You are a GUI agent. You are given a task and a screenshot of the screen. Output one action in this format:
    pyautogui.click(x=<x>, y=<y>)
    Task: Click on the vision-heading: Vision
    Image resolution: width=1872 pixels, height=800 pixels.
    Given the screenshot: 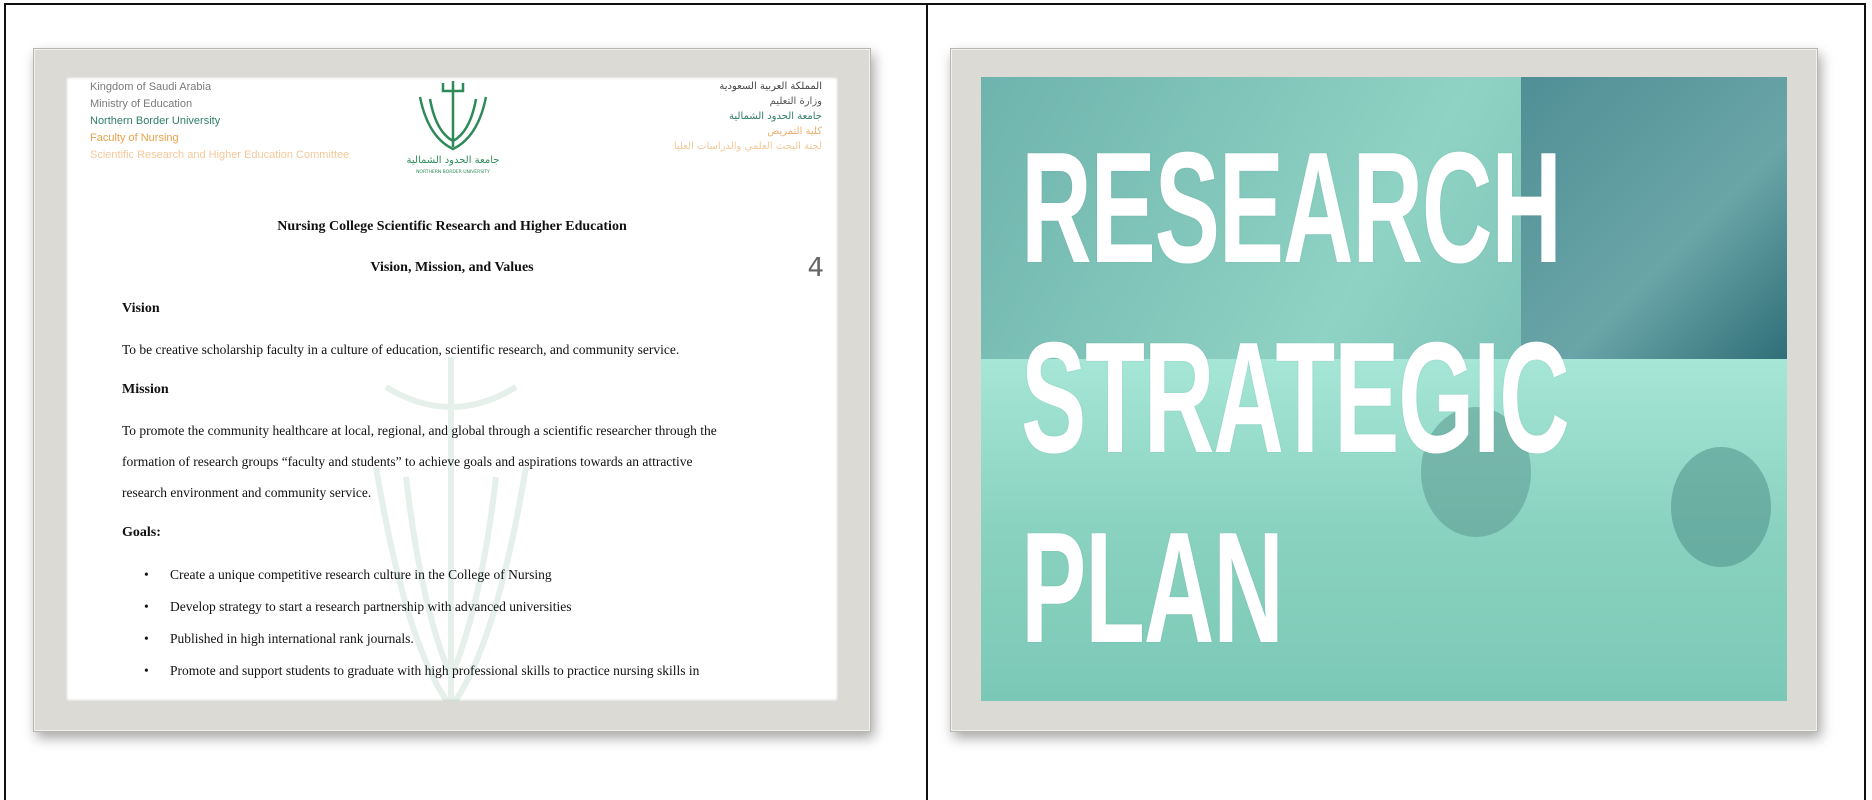 What is the action you would take?
    pyautogui.click(x=141, y=308)
    